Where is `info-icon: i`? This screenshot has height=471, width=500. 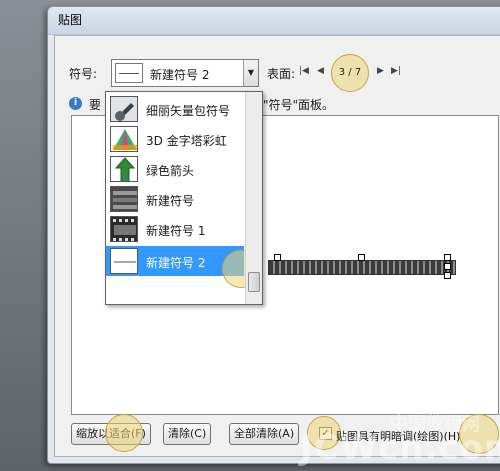 info-icon: i is located at coordinates (75, 103).